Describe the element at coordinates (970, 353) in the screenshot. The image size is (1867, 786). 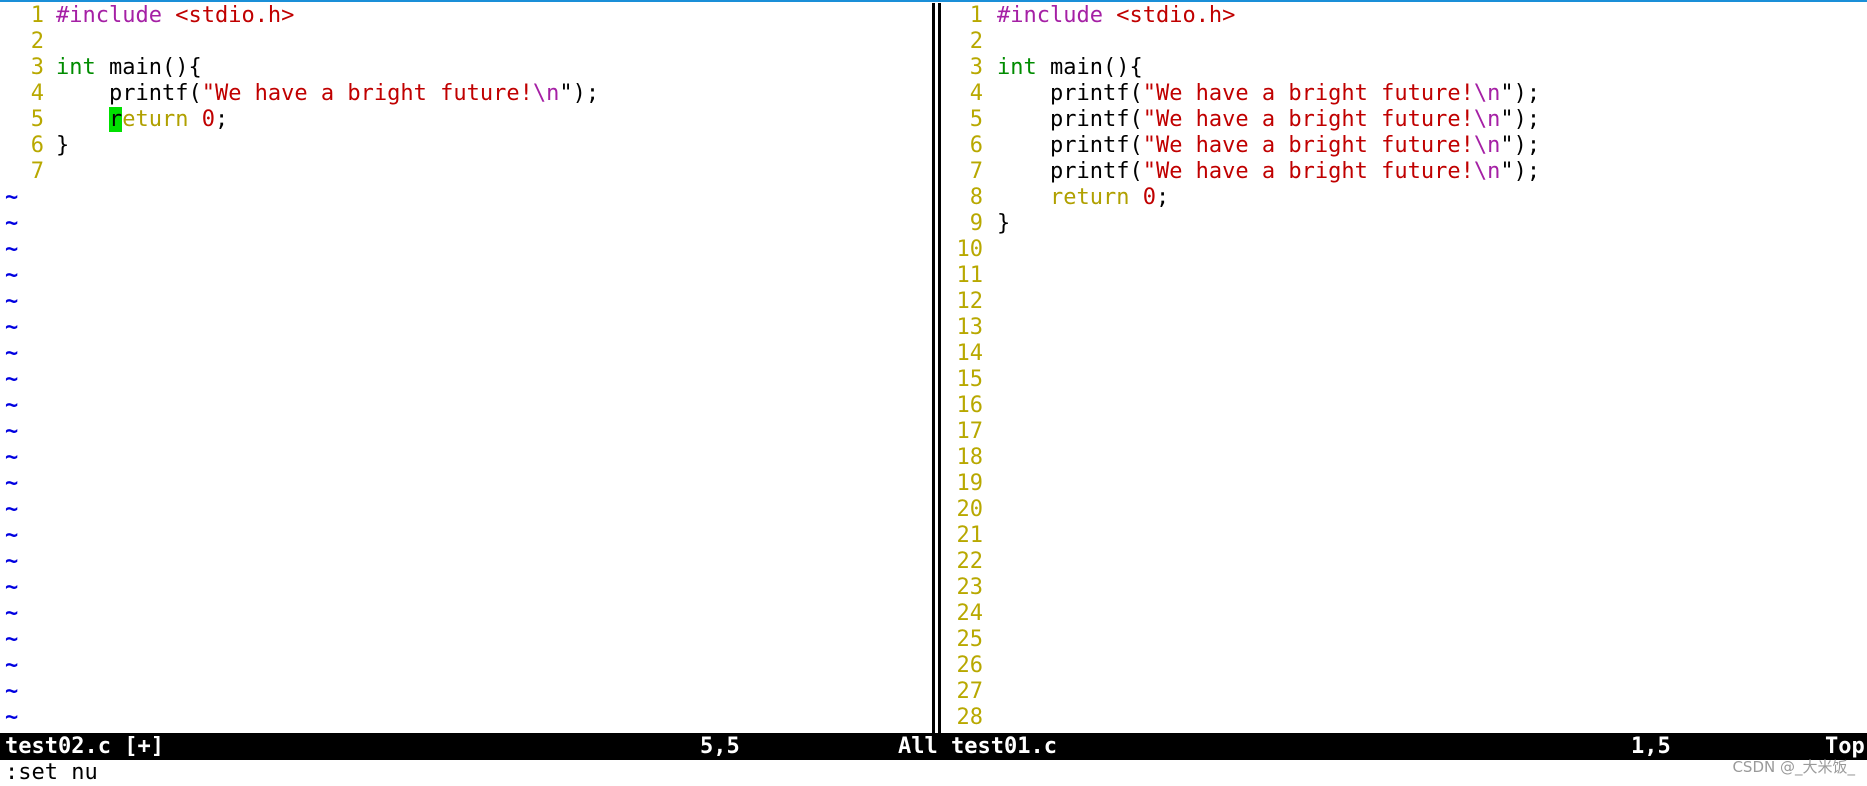
I see `line-number: 14` at that location.